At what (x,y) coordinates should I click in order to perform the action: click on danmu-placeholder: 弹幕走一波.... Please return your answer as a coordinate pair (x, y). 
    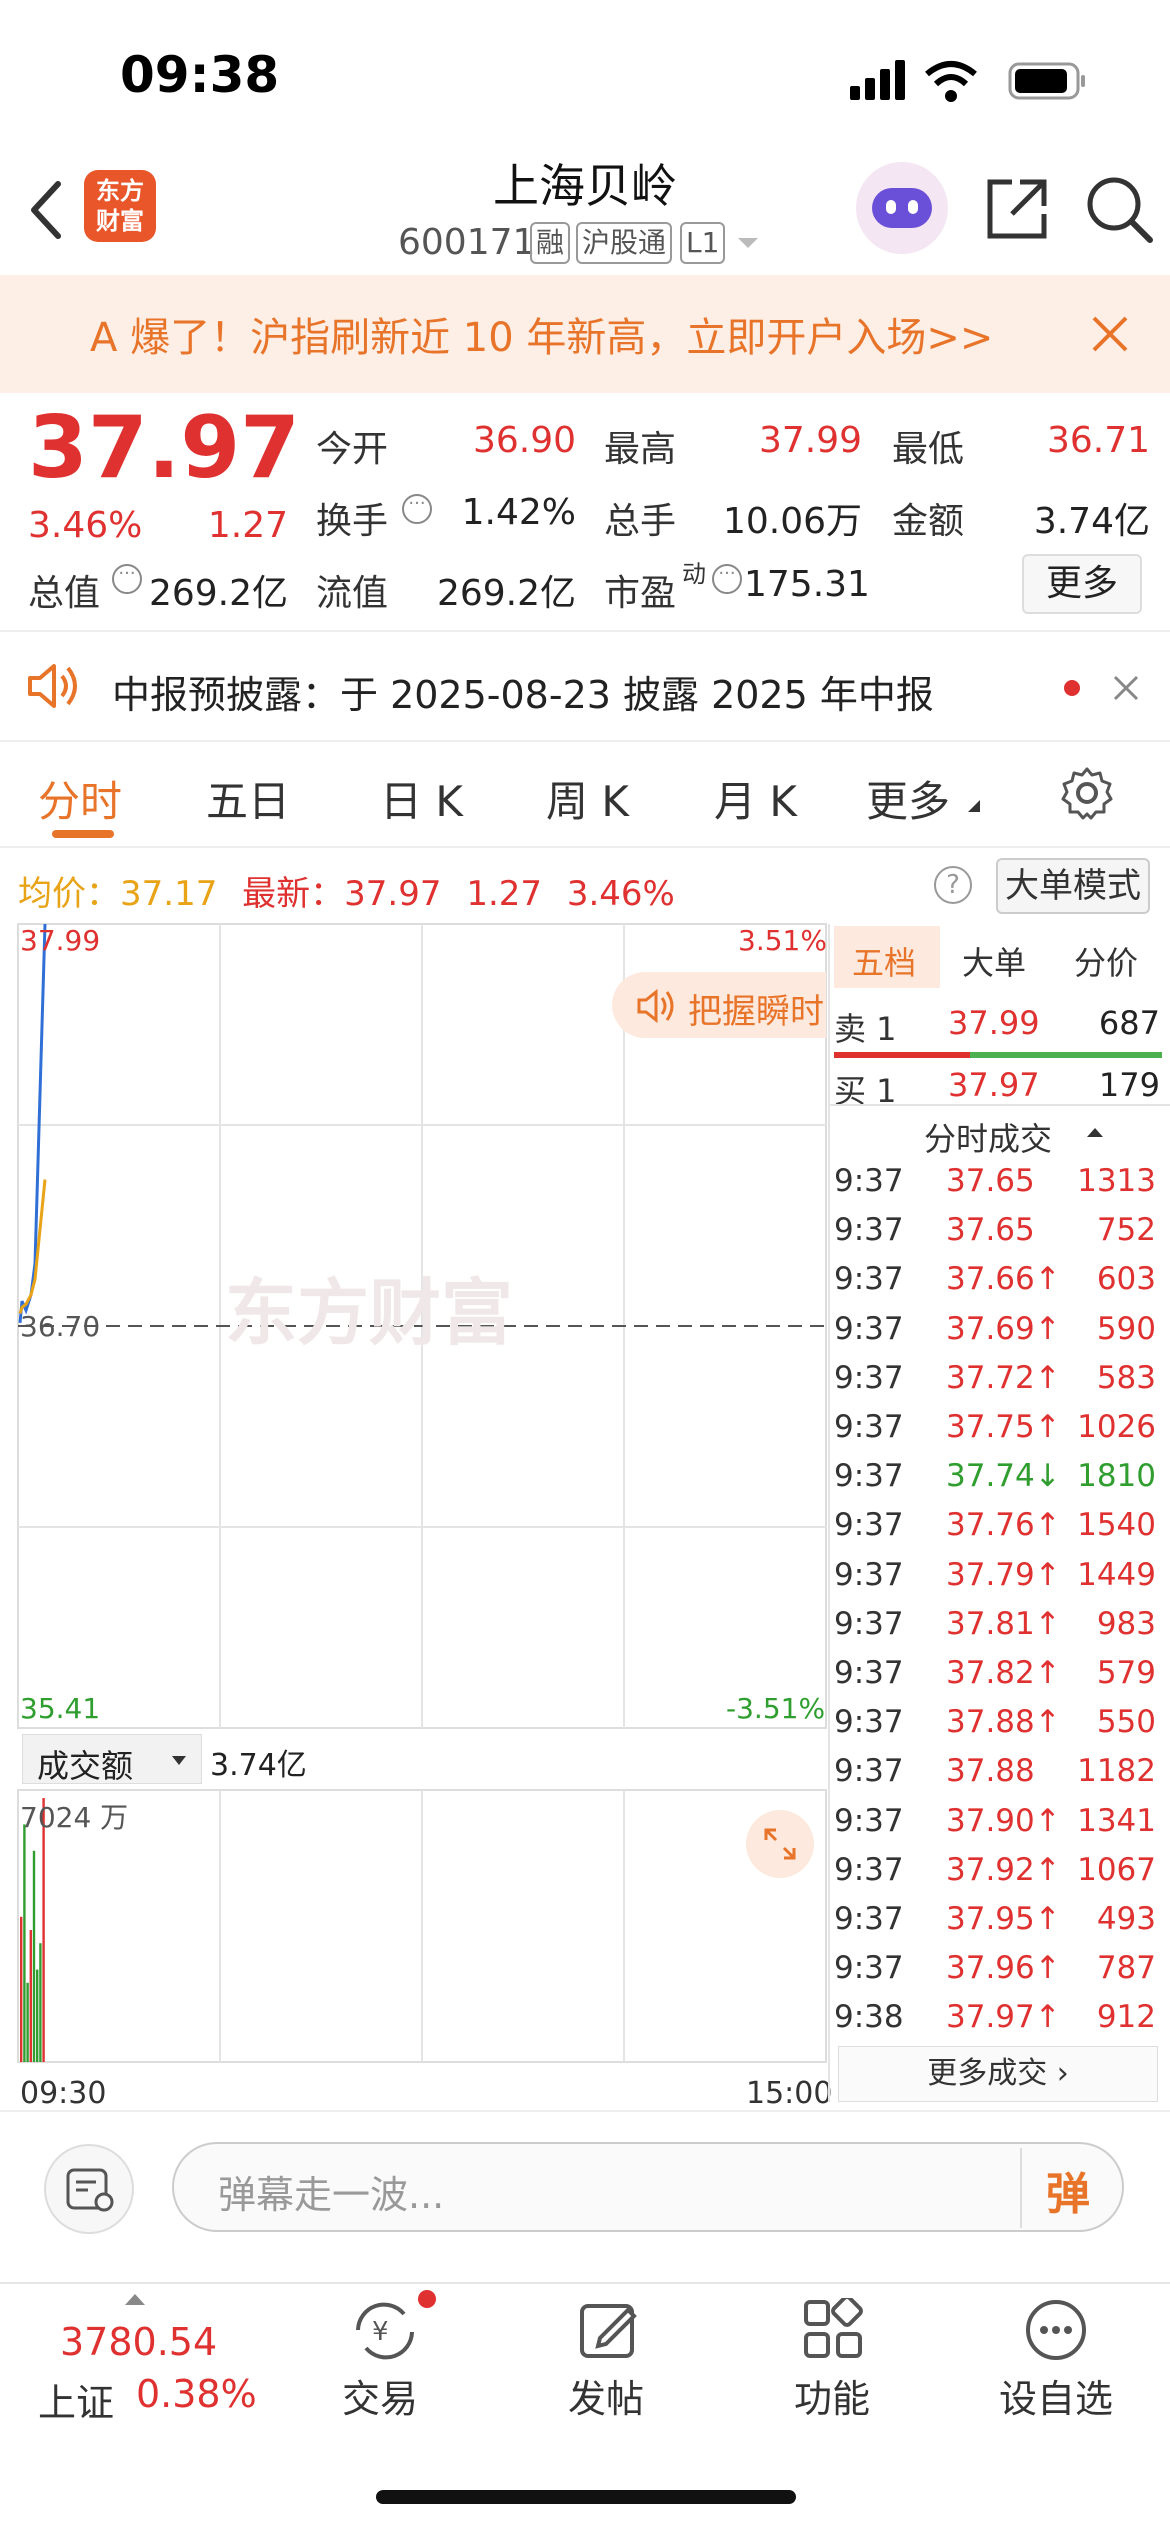
    Looking at the image, I should click on (331, 2195).